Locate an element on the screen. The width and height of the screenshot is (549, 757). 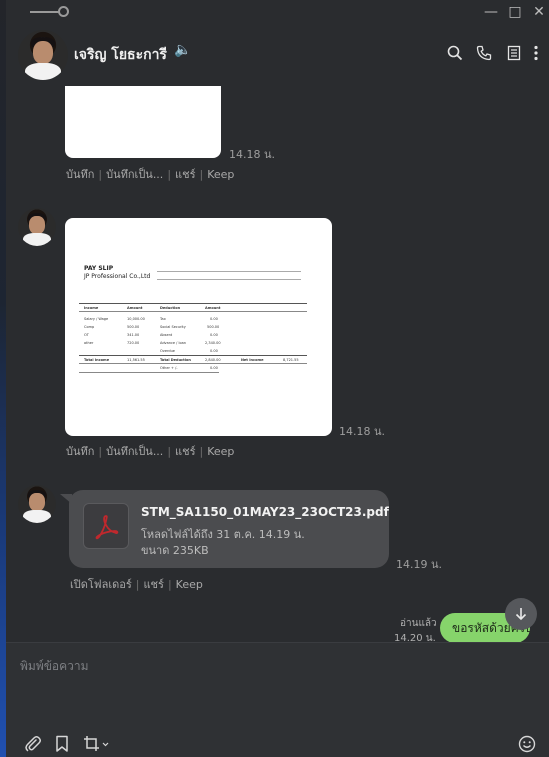
payslip-total-deduction: 2,840.00 is located at coordinates (213, 360).